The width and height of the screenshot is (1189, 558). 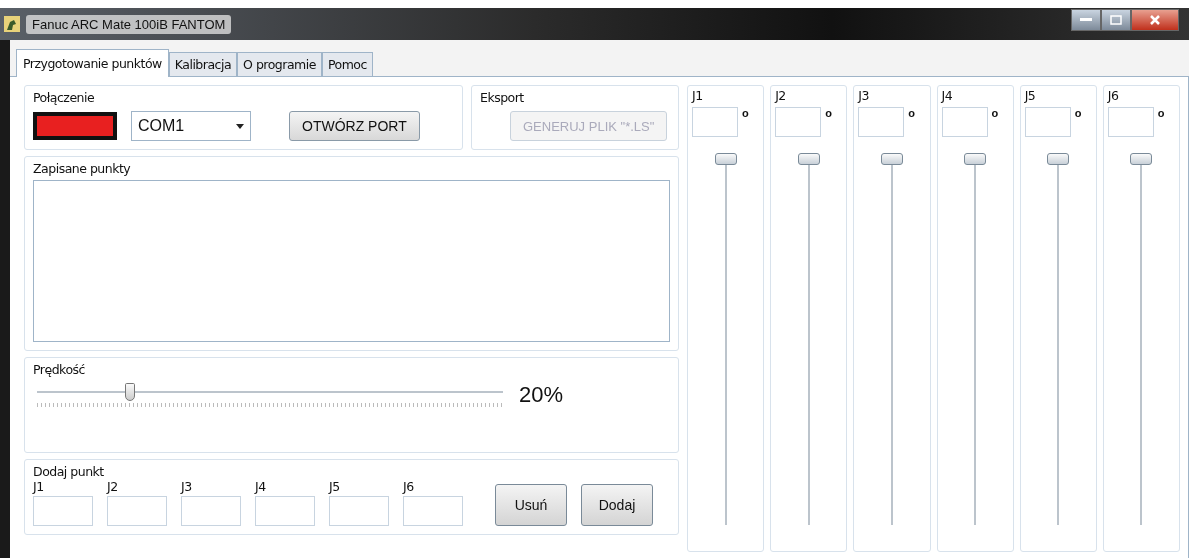 I want to click on tab: O programie, so click(x=279, y=64).